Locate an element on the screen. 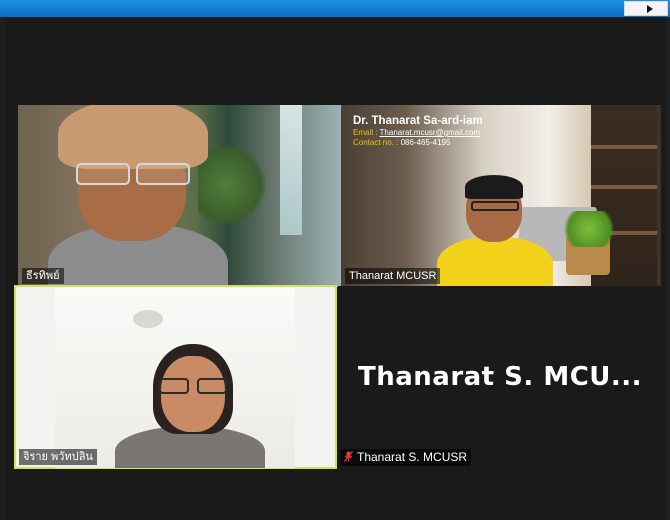 This screenshot has height=520, width=670. play-arrow-icon is located at coordinates (650, 9).